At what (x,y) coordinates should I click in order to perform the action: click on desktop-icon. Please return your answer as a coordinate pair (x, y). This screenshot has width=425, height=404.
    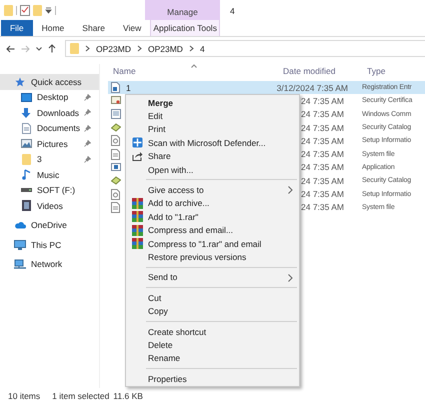
    Looking at the image, I should click on (26, 97).